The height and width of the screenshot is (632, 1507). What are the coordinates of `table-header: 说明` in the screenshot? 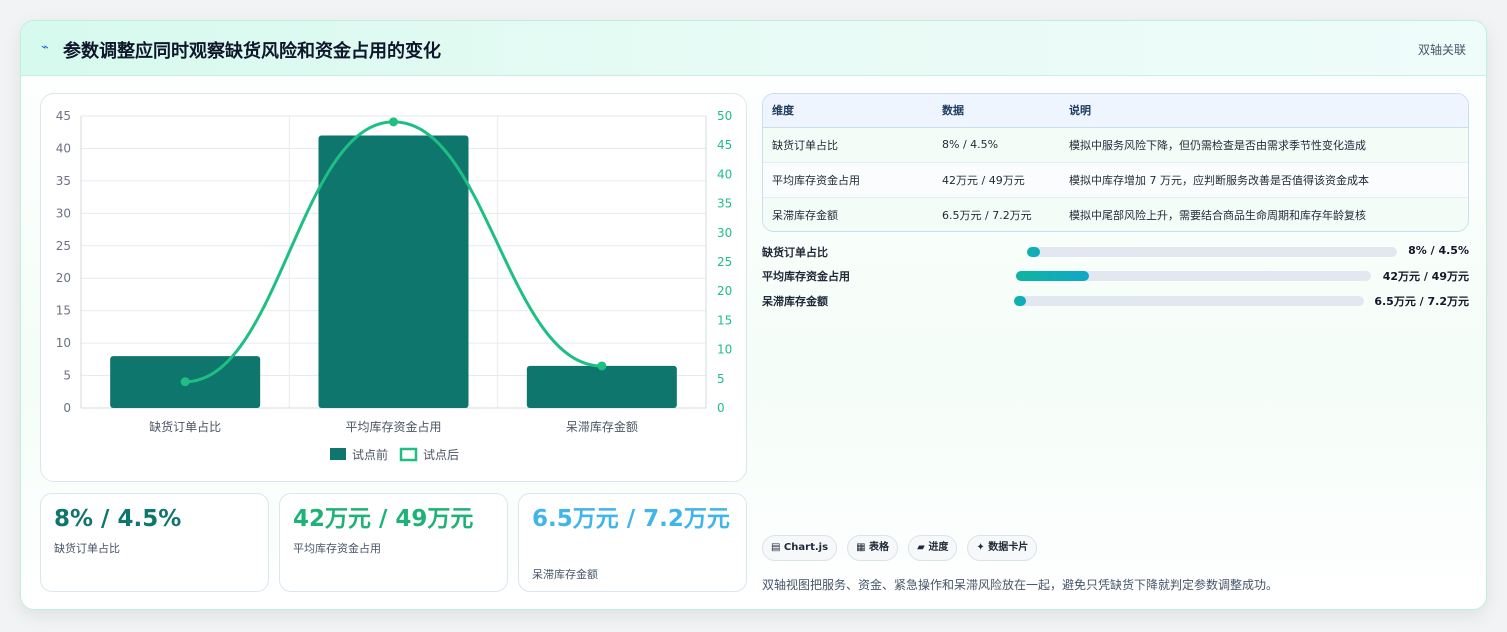 It's located at (1264, 111).